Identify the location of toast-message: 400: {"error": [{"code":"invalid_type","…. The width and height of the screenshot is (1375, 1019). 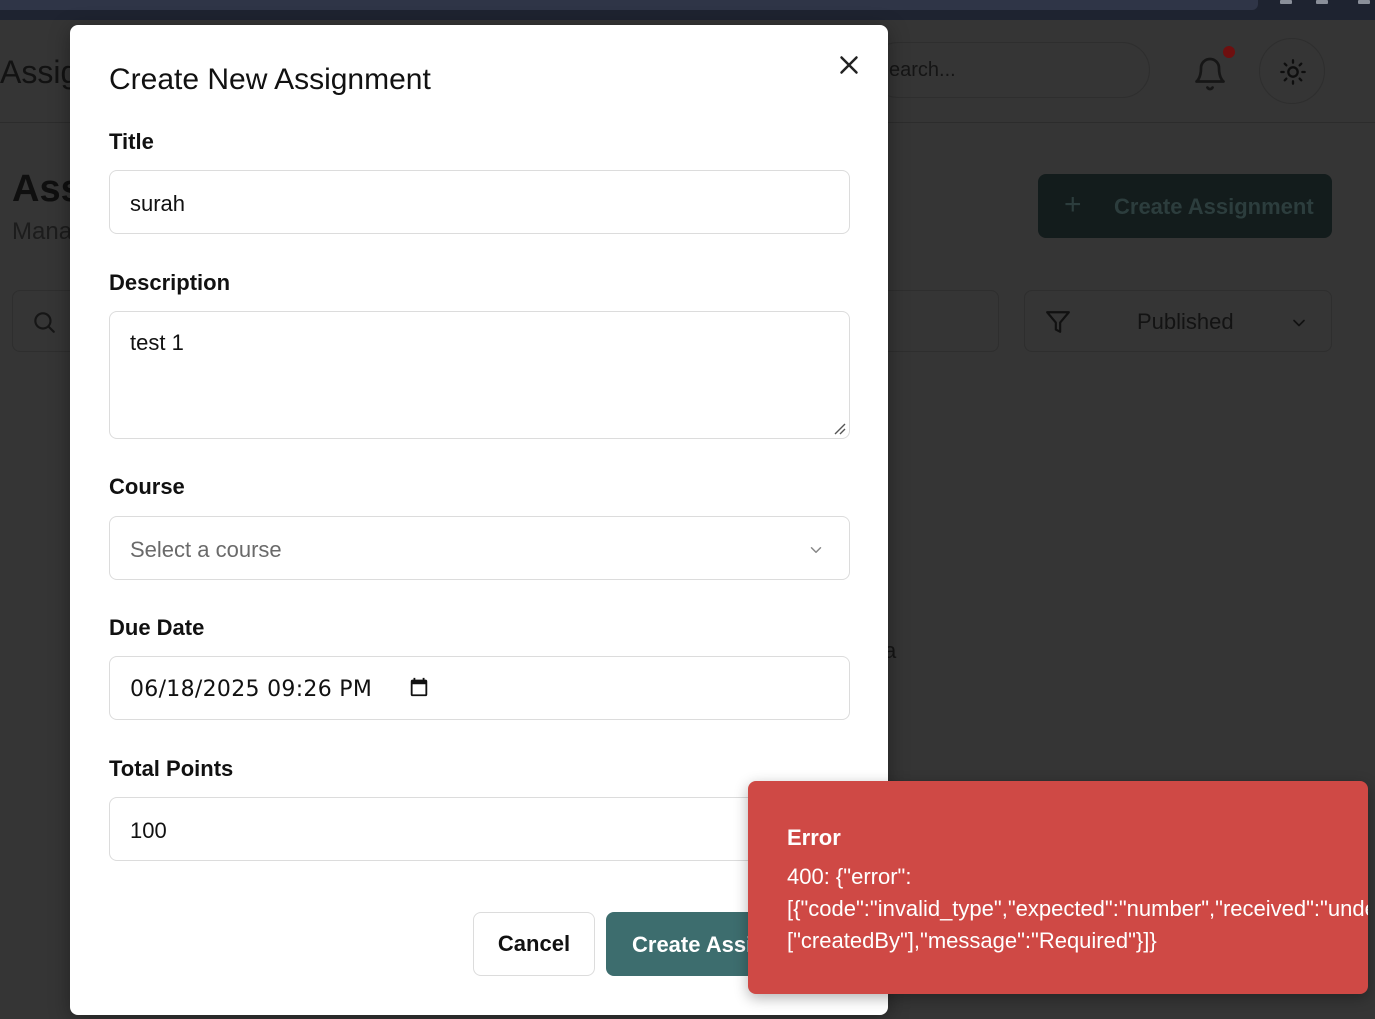
(1077, 909).